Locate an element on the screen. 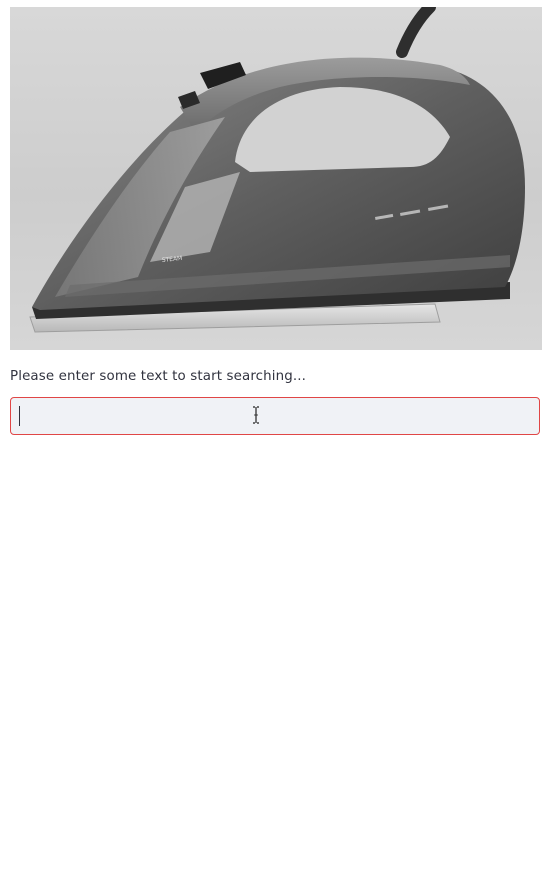  ibeam-cursor-icon is located at coordinates (256, 415).